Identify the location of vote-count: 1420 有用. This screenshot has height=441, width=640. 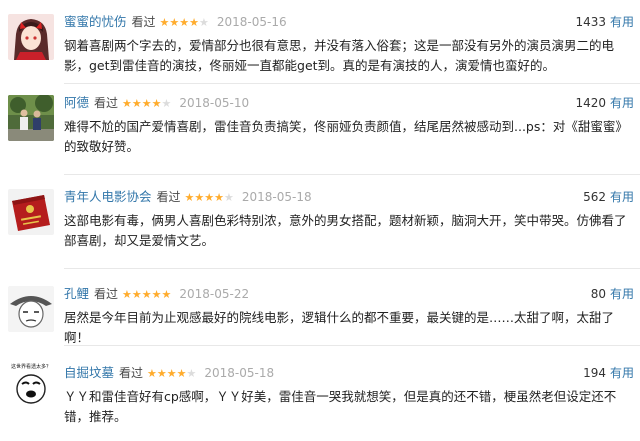
(604, 103).